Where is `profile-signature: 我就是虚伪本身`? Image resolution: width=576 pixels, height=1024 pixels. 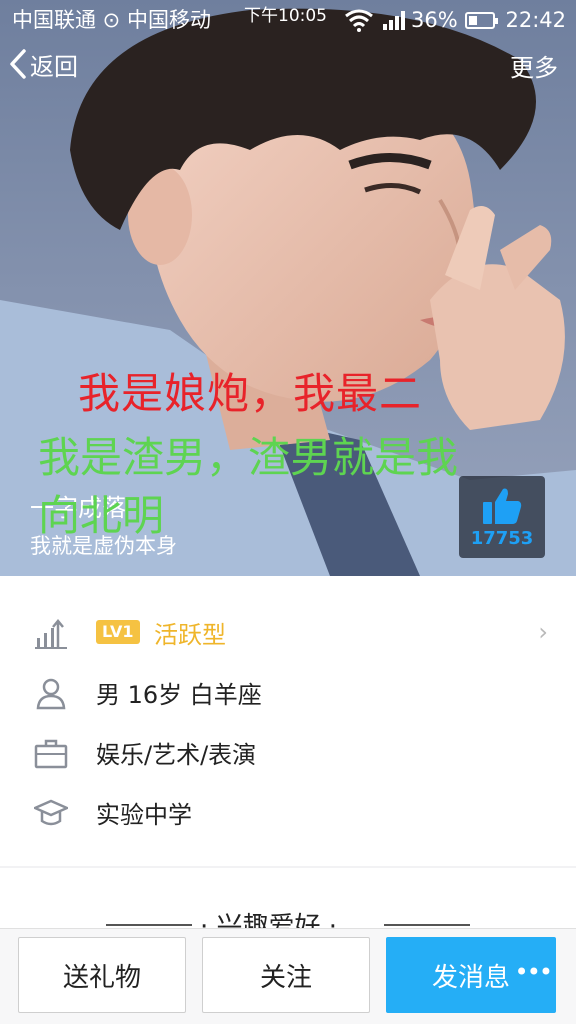
profile-signature: 我就是虚伪本身 is located at coordinates (103, 546).